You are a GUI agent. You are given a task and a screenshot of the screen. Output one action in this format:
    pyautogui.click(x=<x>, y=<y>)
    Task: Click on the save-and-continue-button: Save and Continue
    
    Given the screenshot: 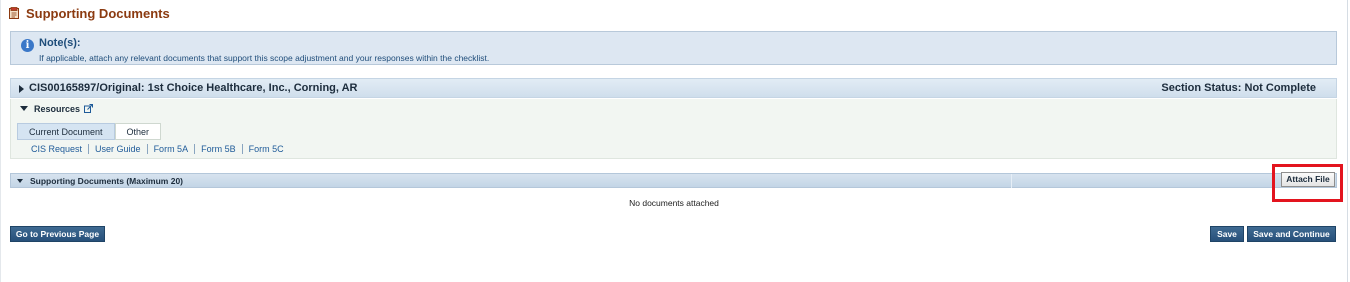 What is the action you would take?
    pyautogui.click(x=1291, y=234)
    